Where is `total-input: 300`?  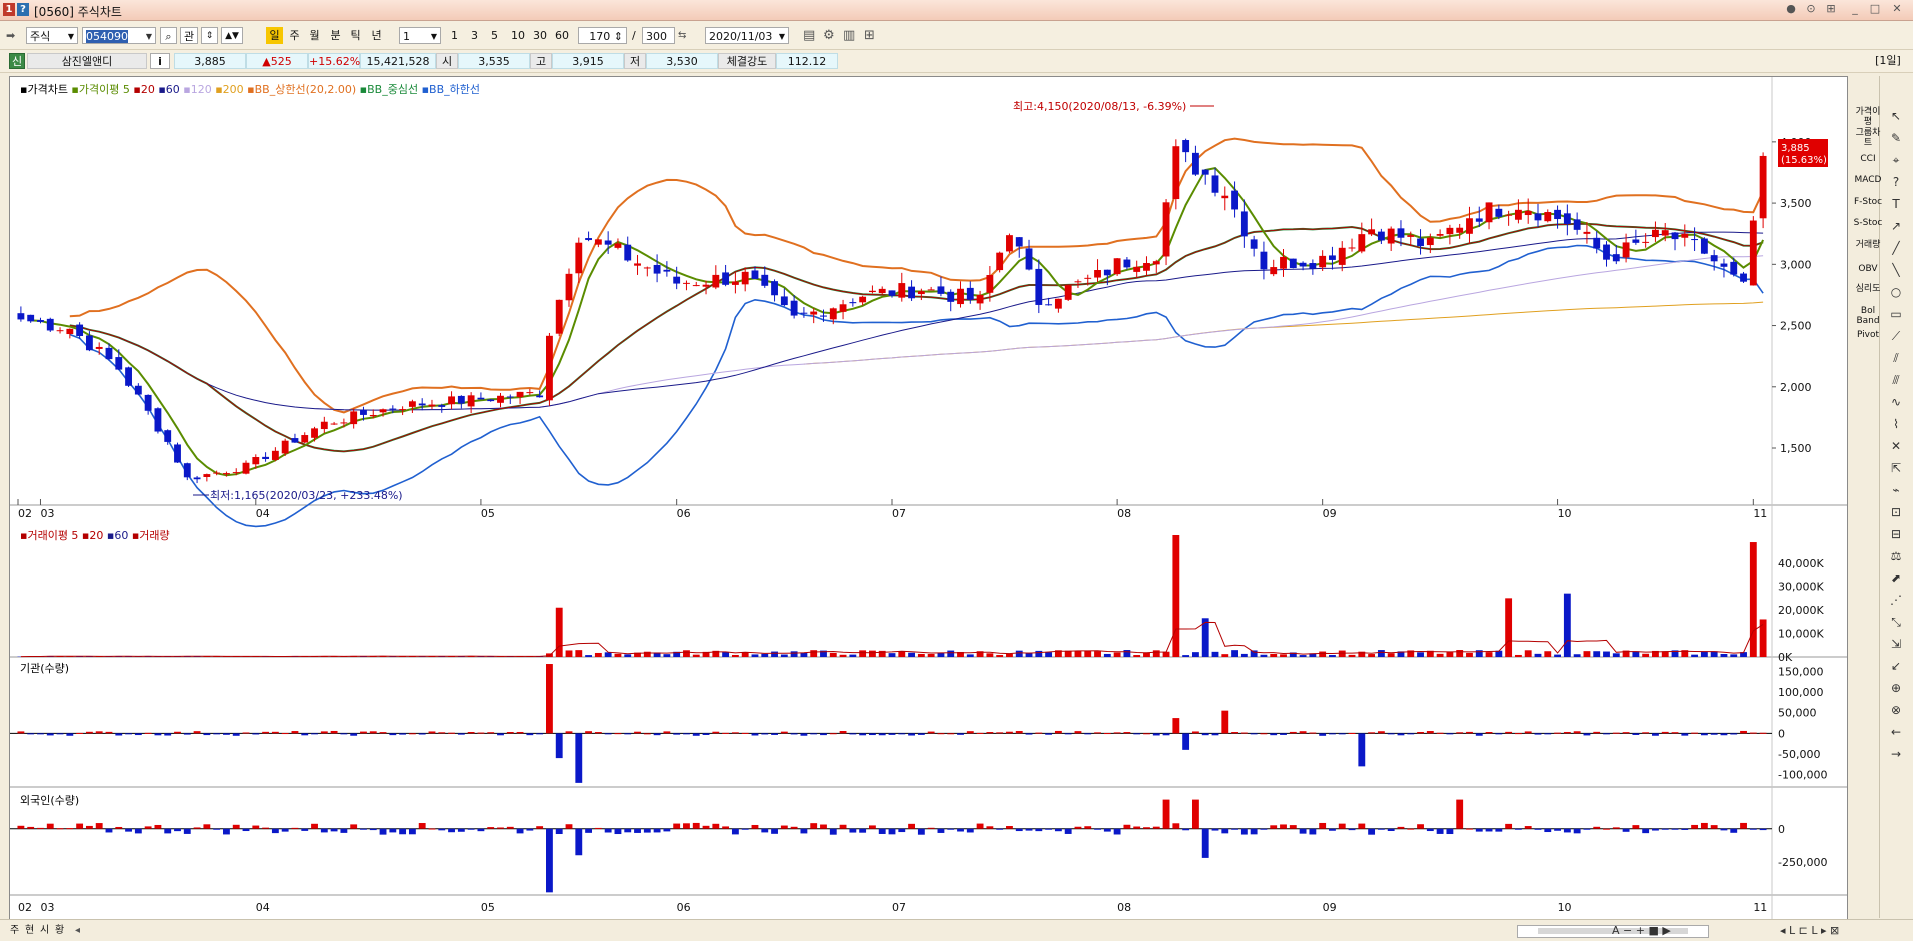
total-input: 300 is located at coordinates (658, 35).